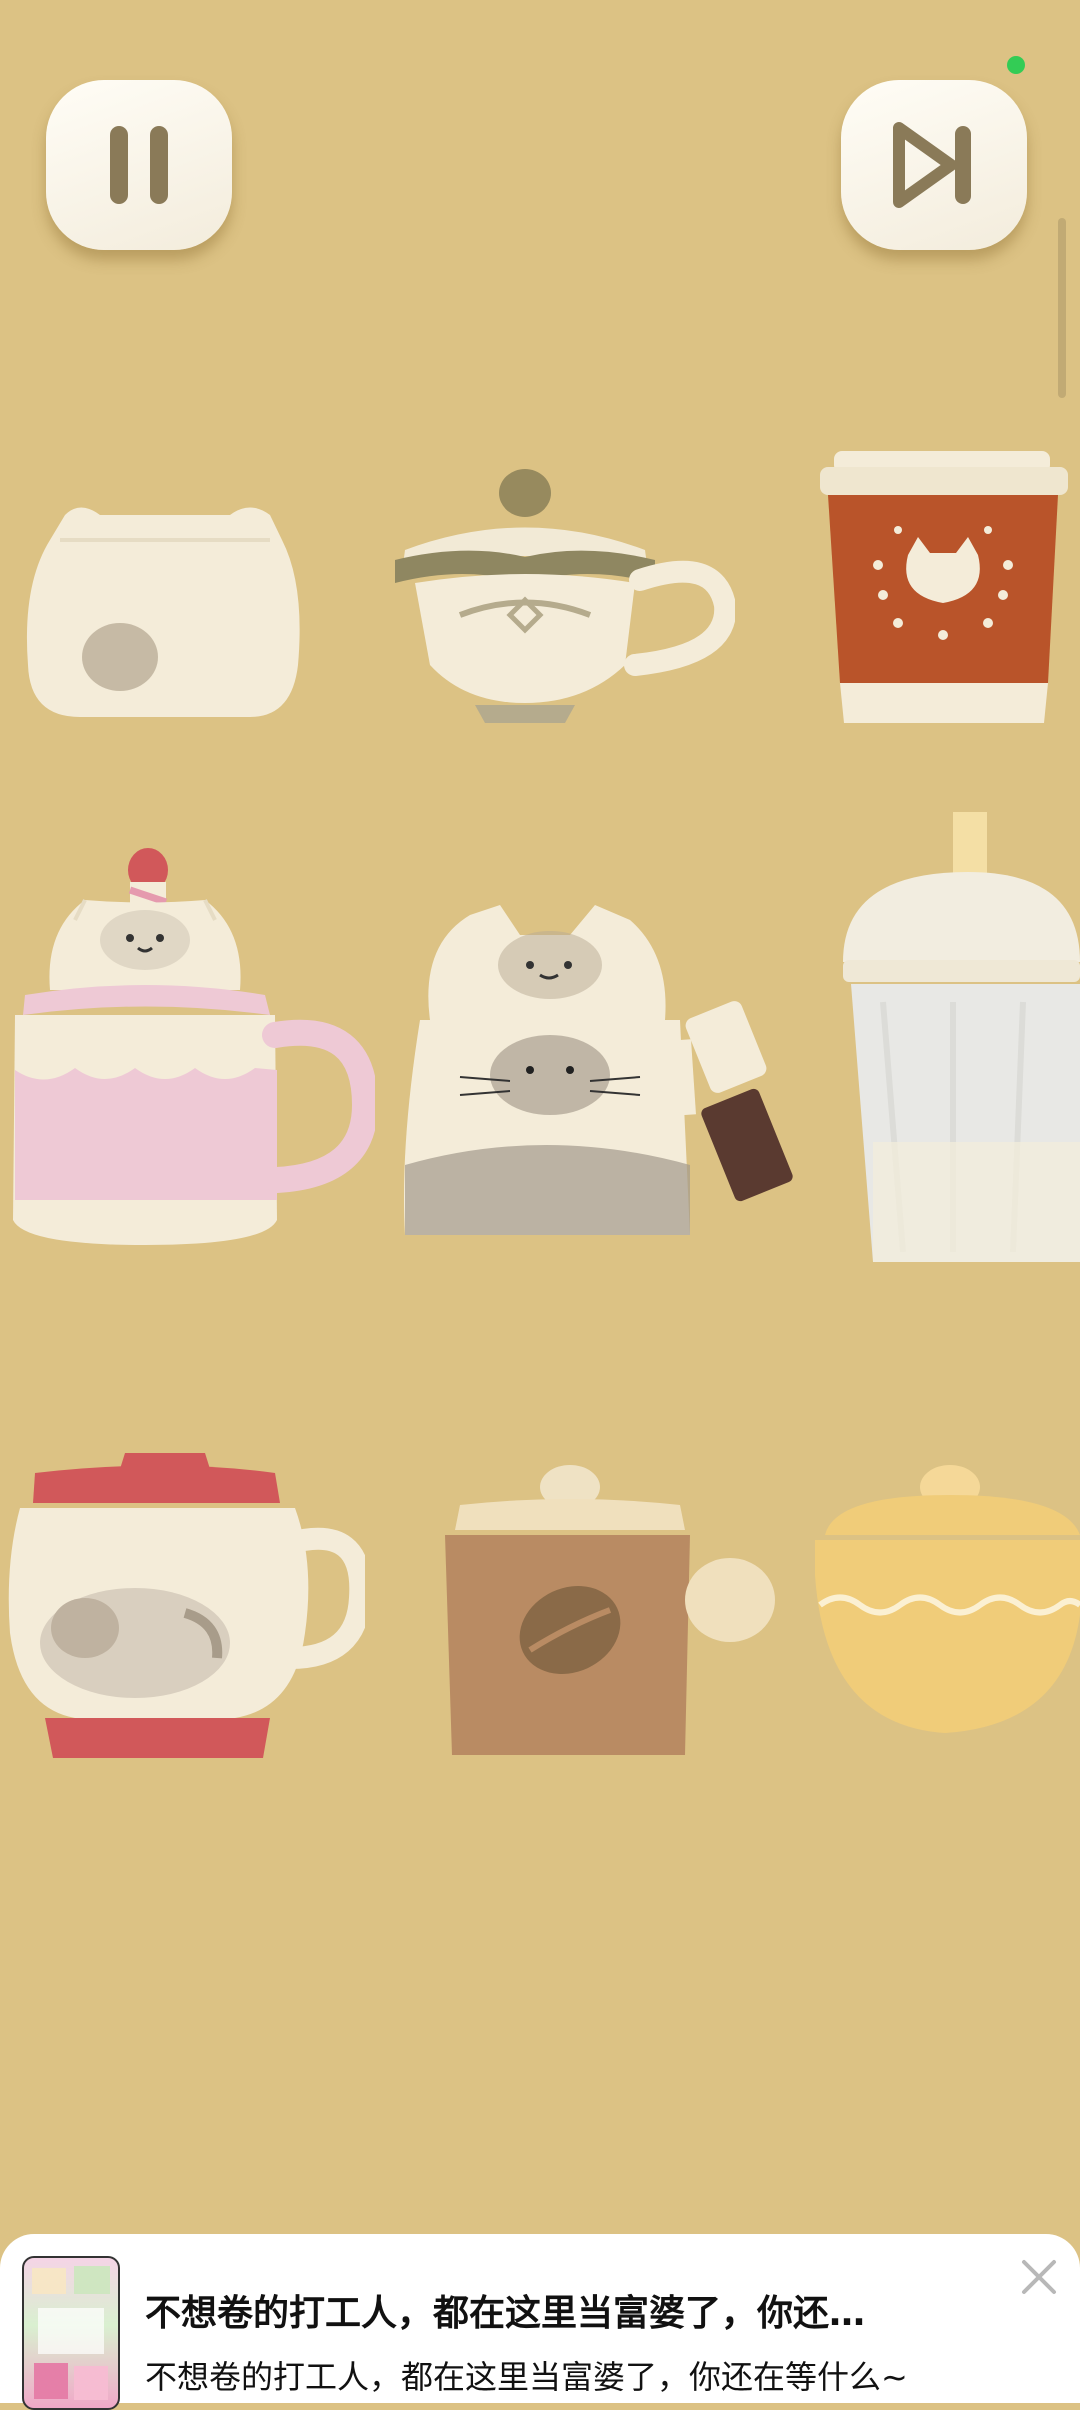 This screenshot has width=1080, height=2410. I want to click on cup-cat-teapot-mug, so click(610, 1075).